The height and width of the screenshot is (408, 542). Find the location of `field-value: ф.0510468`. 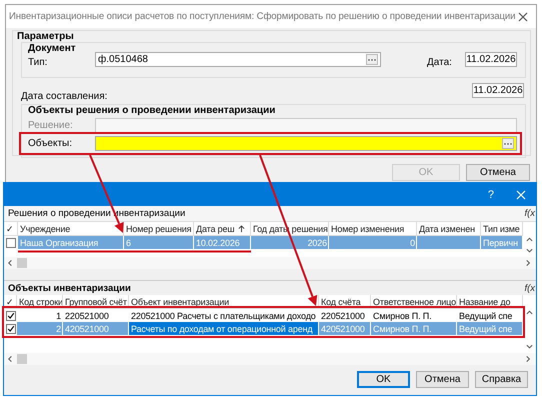

field-value: ф.0510468 is located at coordinates (123, 59).